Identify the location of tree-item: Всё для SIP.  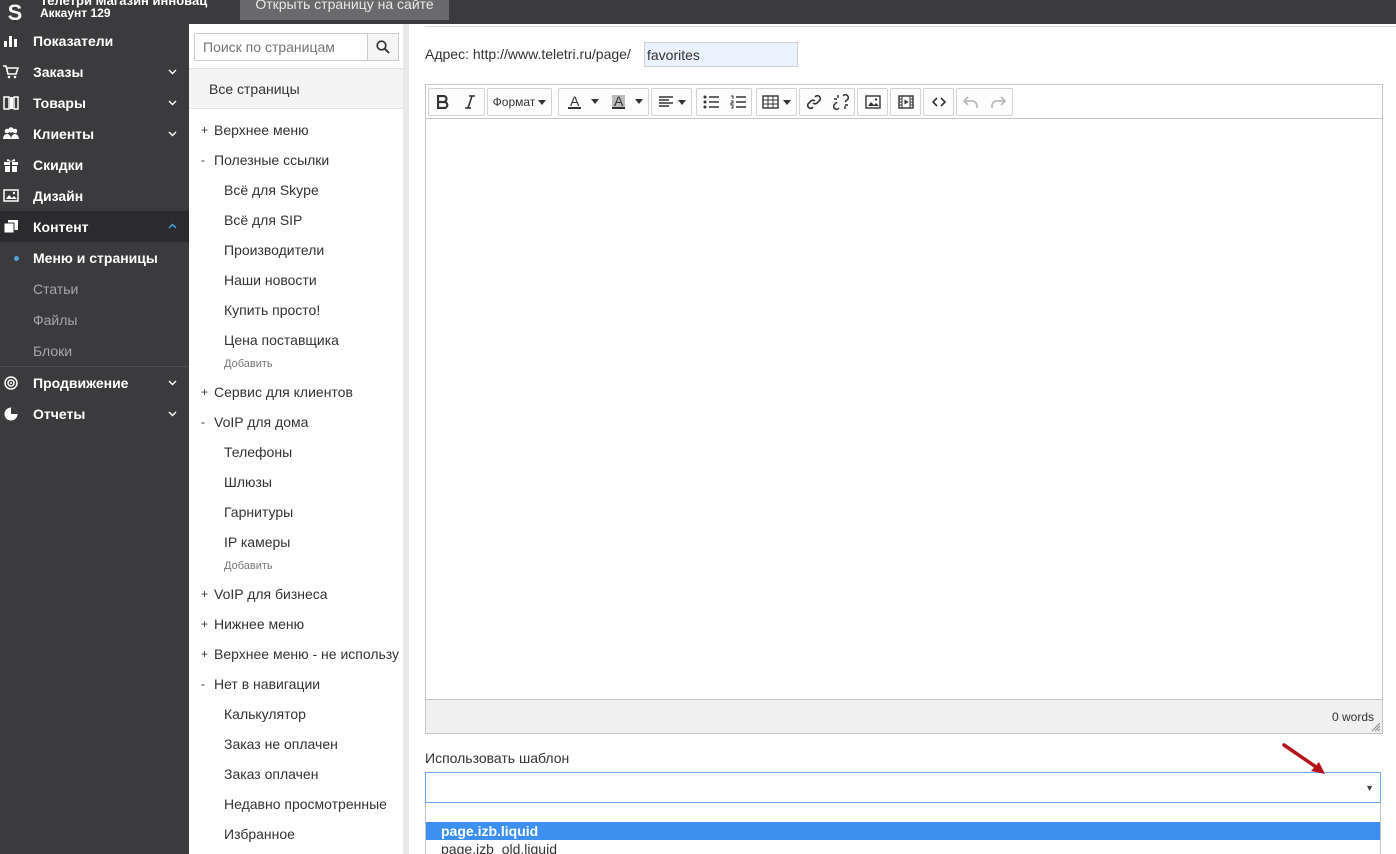
(296, 220).